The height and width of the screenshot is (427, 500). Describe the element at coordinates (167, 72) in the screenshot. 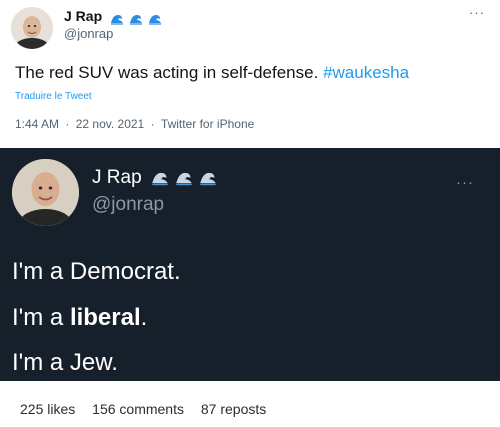

I see `tweet-text-main: The red SUV was acting in self-defense.` at that location.